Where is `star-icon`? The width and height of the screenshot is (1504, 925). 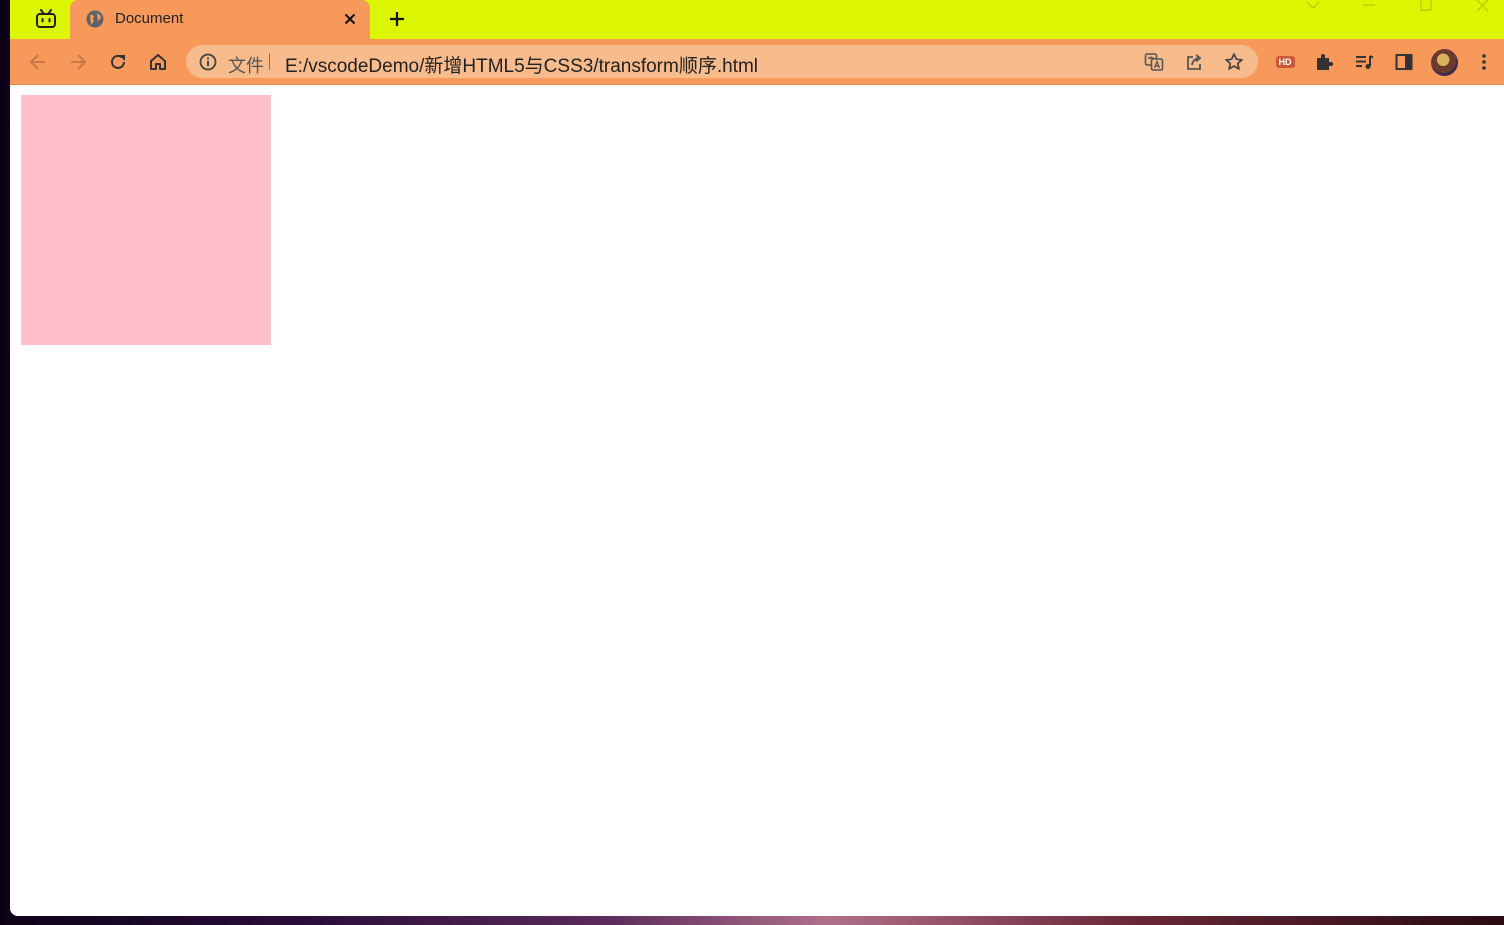
star-icon is located at coordinates (1234, 61).